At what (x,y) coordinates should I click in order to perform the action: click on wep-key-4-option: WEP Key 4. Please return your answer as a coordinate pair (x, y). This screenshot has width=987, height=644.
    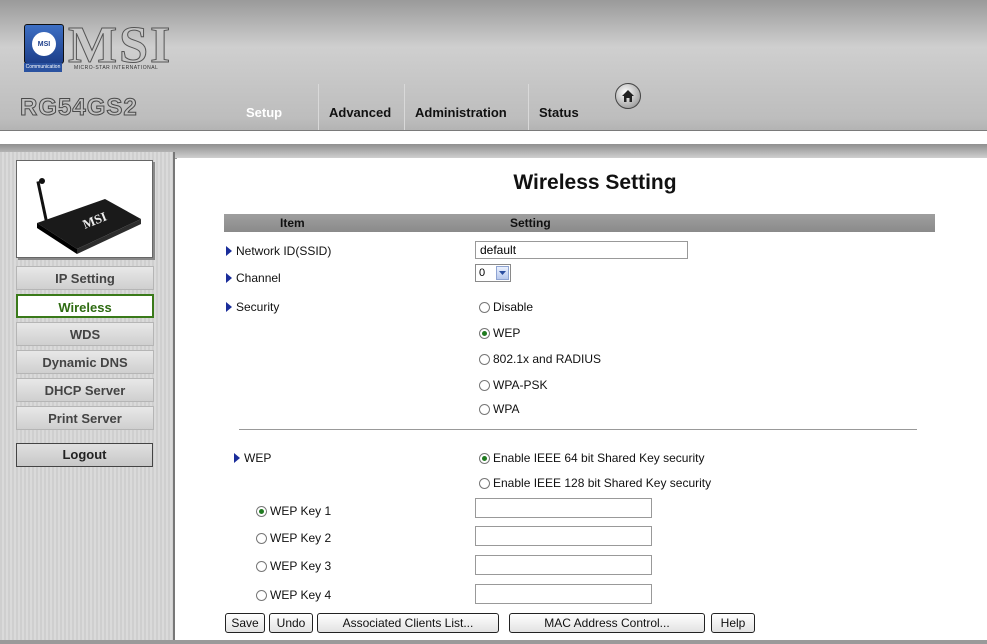
    Looking at the image, I should click on (293, 595).